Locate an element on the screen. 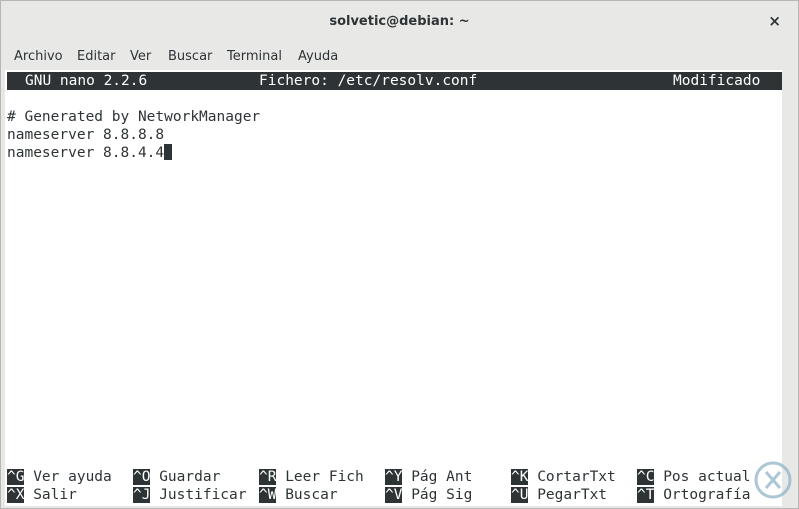 The image size is (799, 509). shortcut-key: ^O is located at coordinates (142, 477).